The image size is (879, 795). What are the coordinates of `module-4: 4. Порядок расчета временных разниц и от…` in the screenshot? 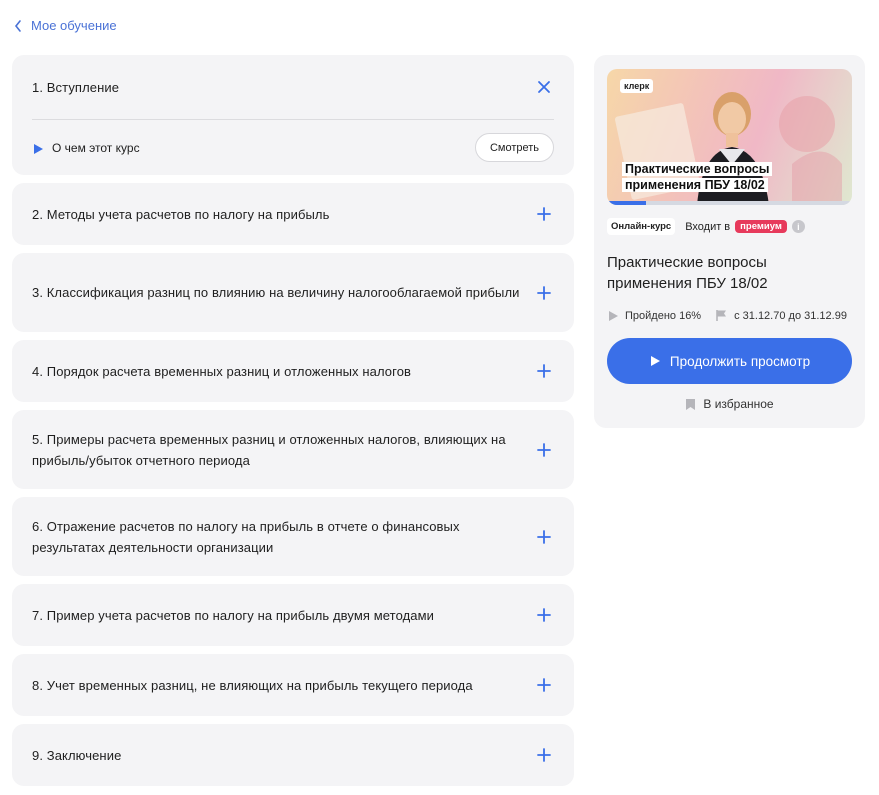 It's located at (293, 371).